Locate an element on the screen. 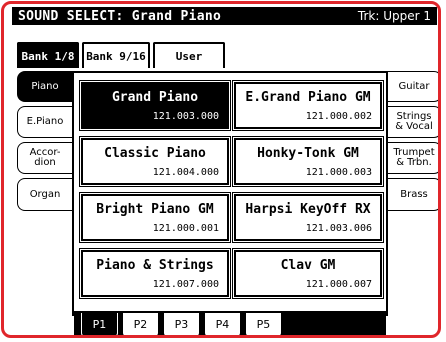 The height and width of the screenshot is (342, 446). tab-label: Bank 1/8 is located at coordinates (48, 56).